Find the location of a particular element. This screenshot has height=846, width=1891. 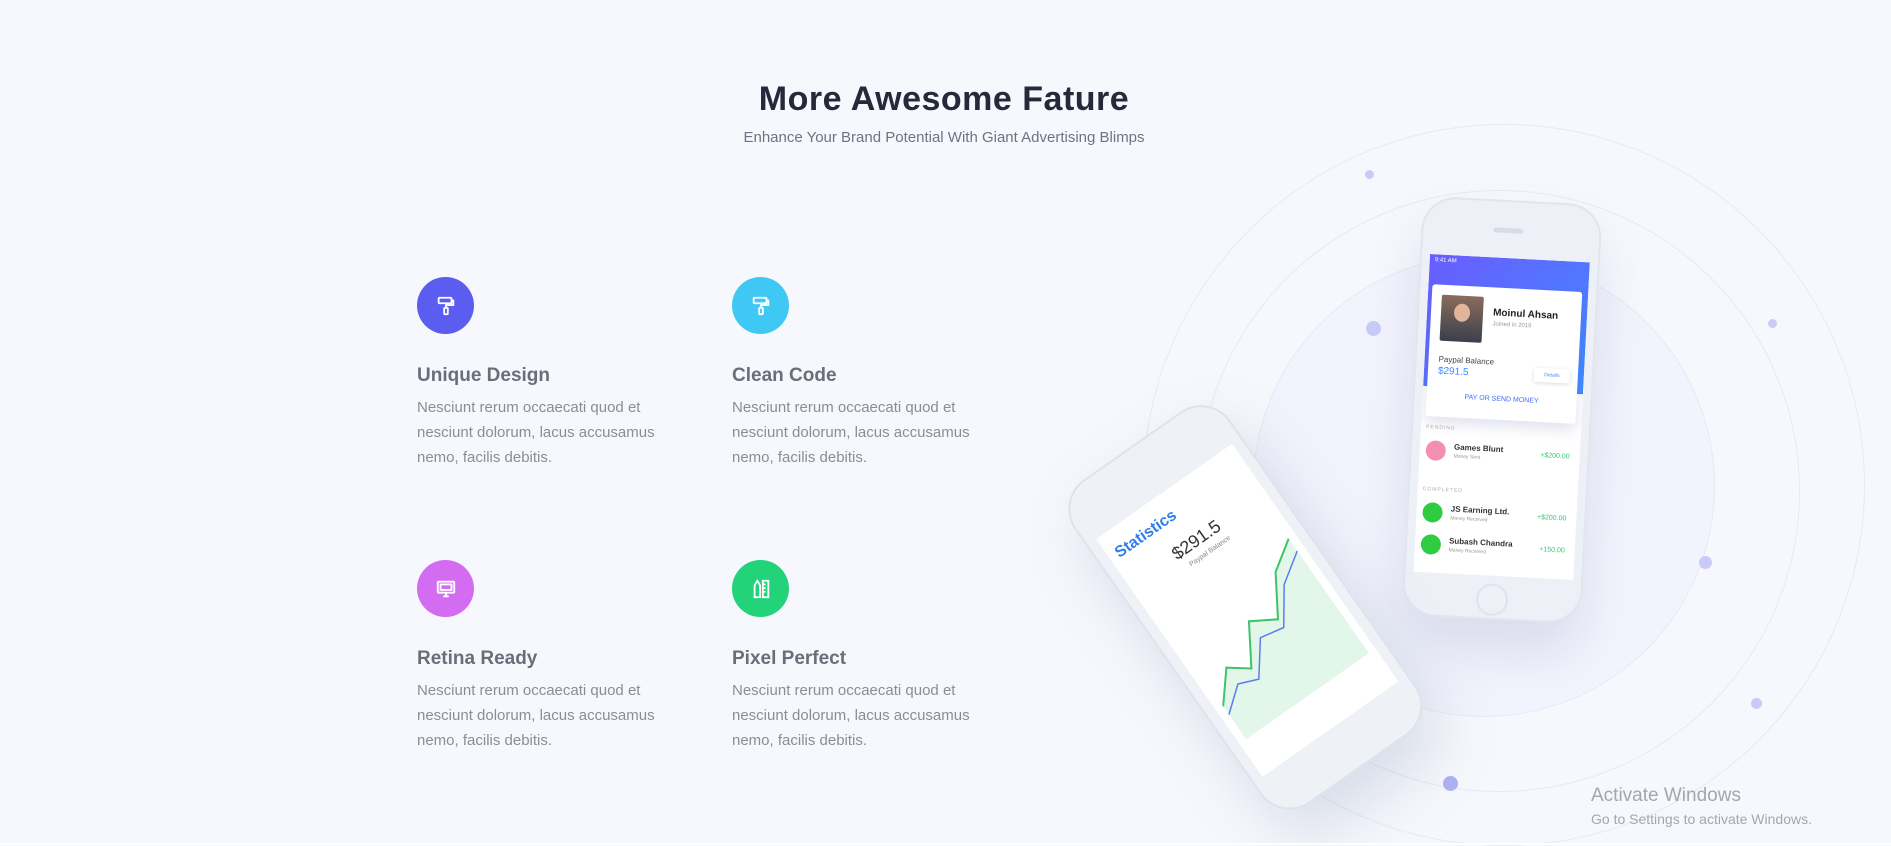

statistics-title: Statistics is located at coordinates (1145, 534).